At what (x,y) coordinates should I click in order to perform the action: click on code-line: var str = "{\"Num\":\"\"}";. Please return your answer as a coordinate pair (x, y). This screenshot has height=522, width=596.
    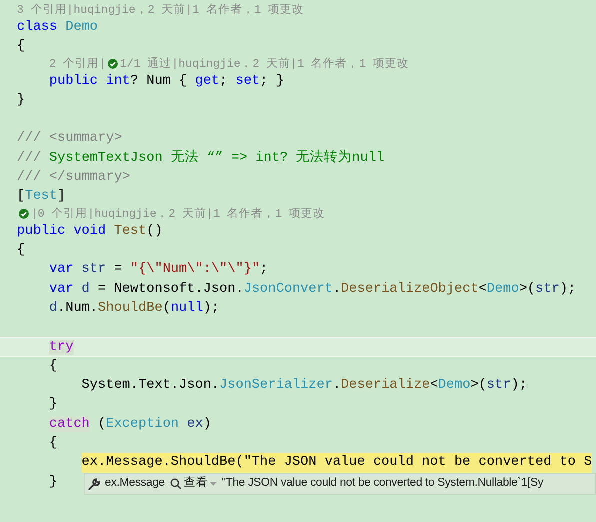
    Looking at the image, I should click on (158, 270).